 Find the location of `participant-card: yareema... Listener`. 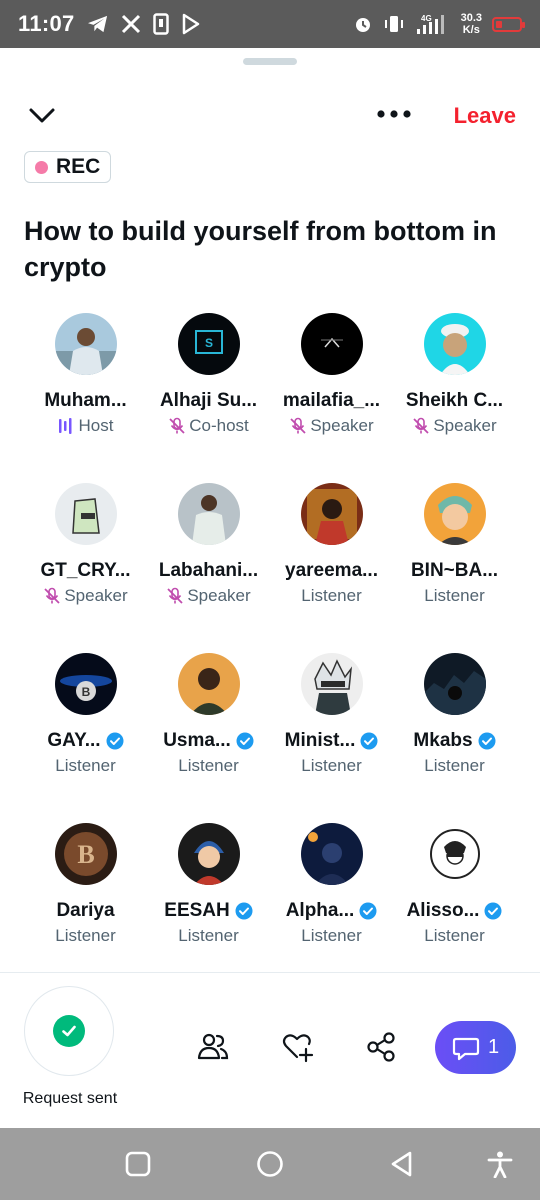

participant-card: yareema... Listener is located at coordinates (331, 565).